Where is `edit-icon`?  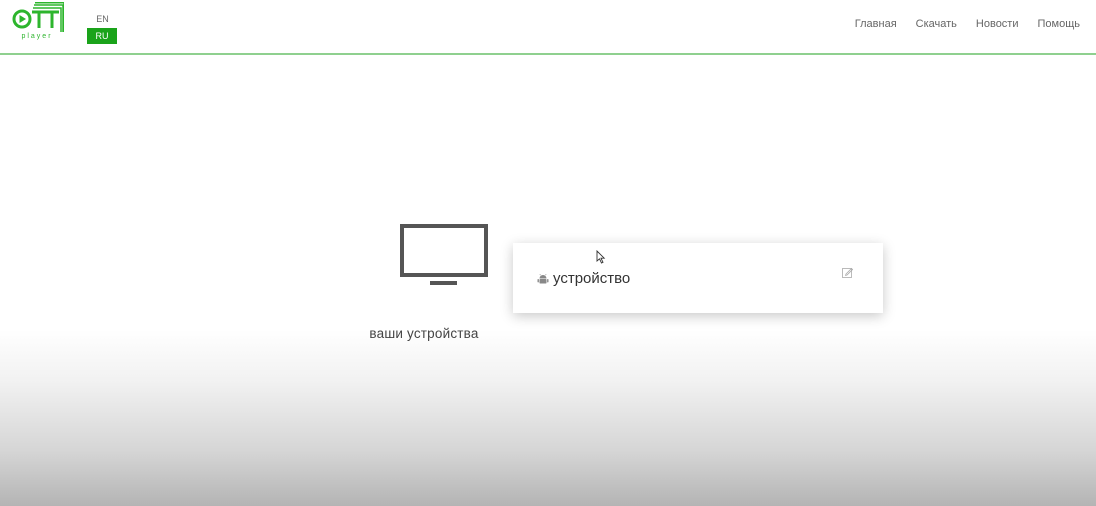 edit-icon is located at coordinates (847, 272).